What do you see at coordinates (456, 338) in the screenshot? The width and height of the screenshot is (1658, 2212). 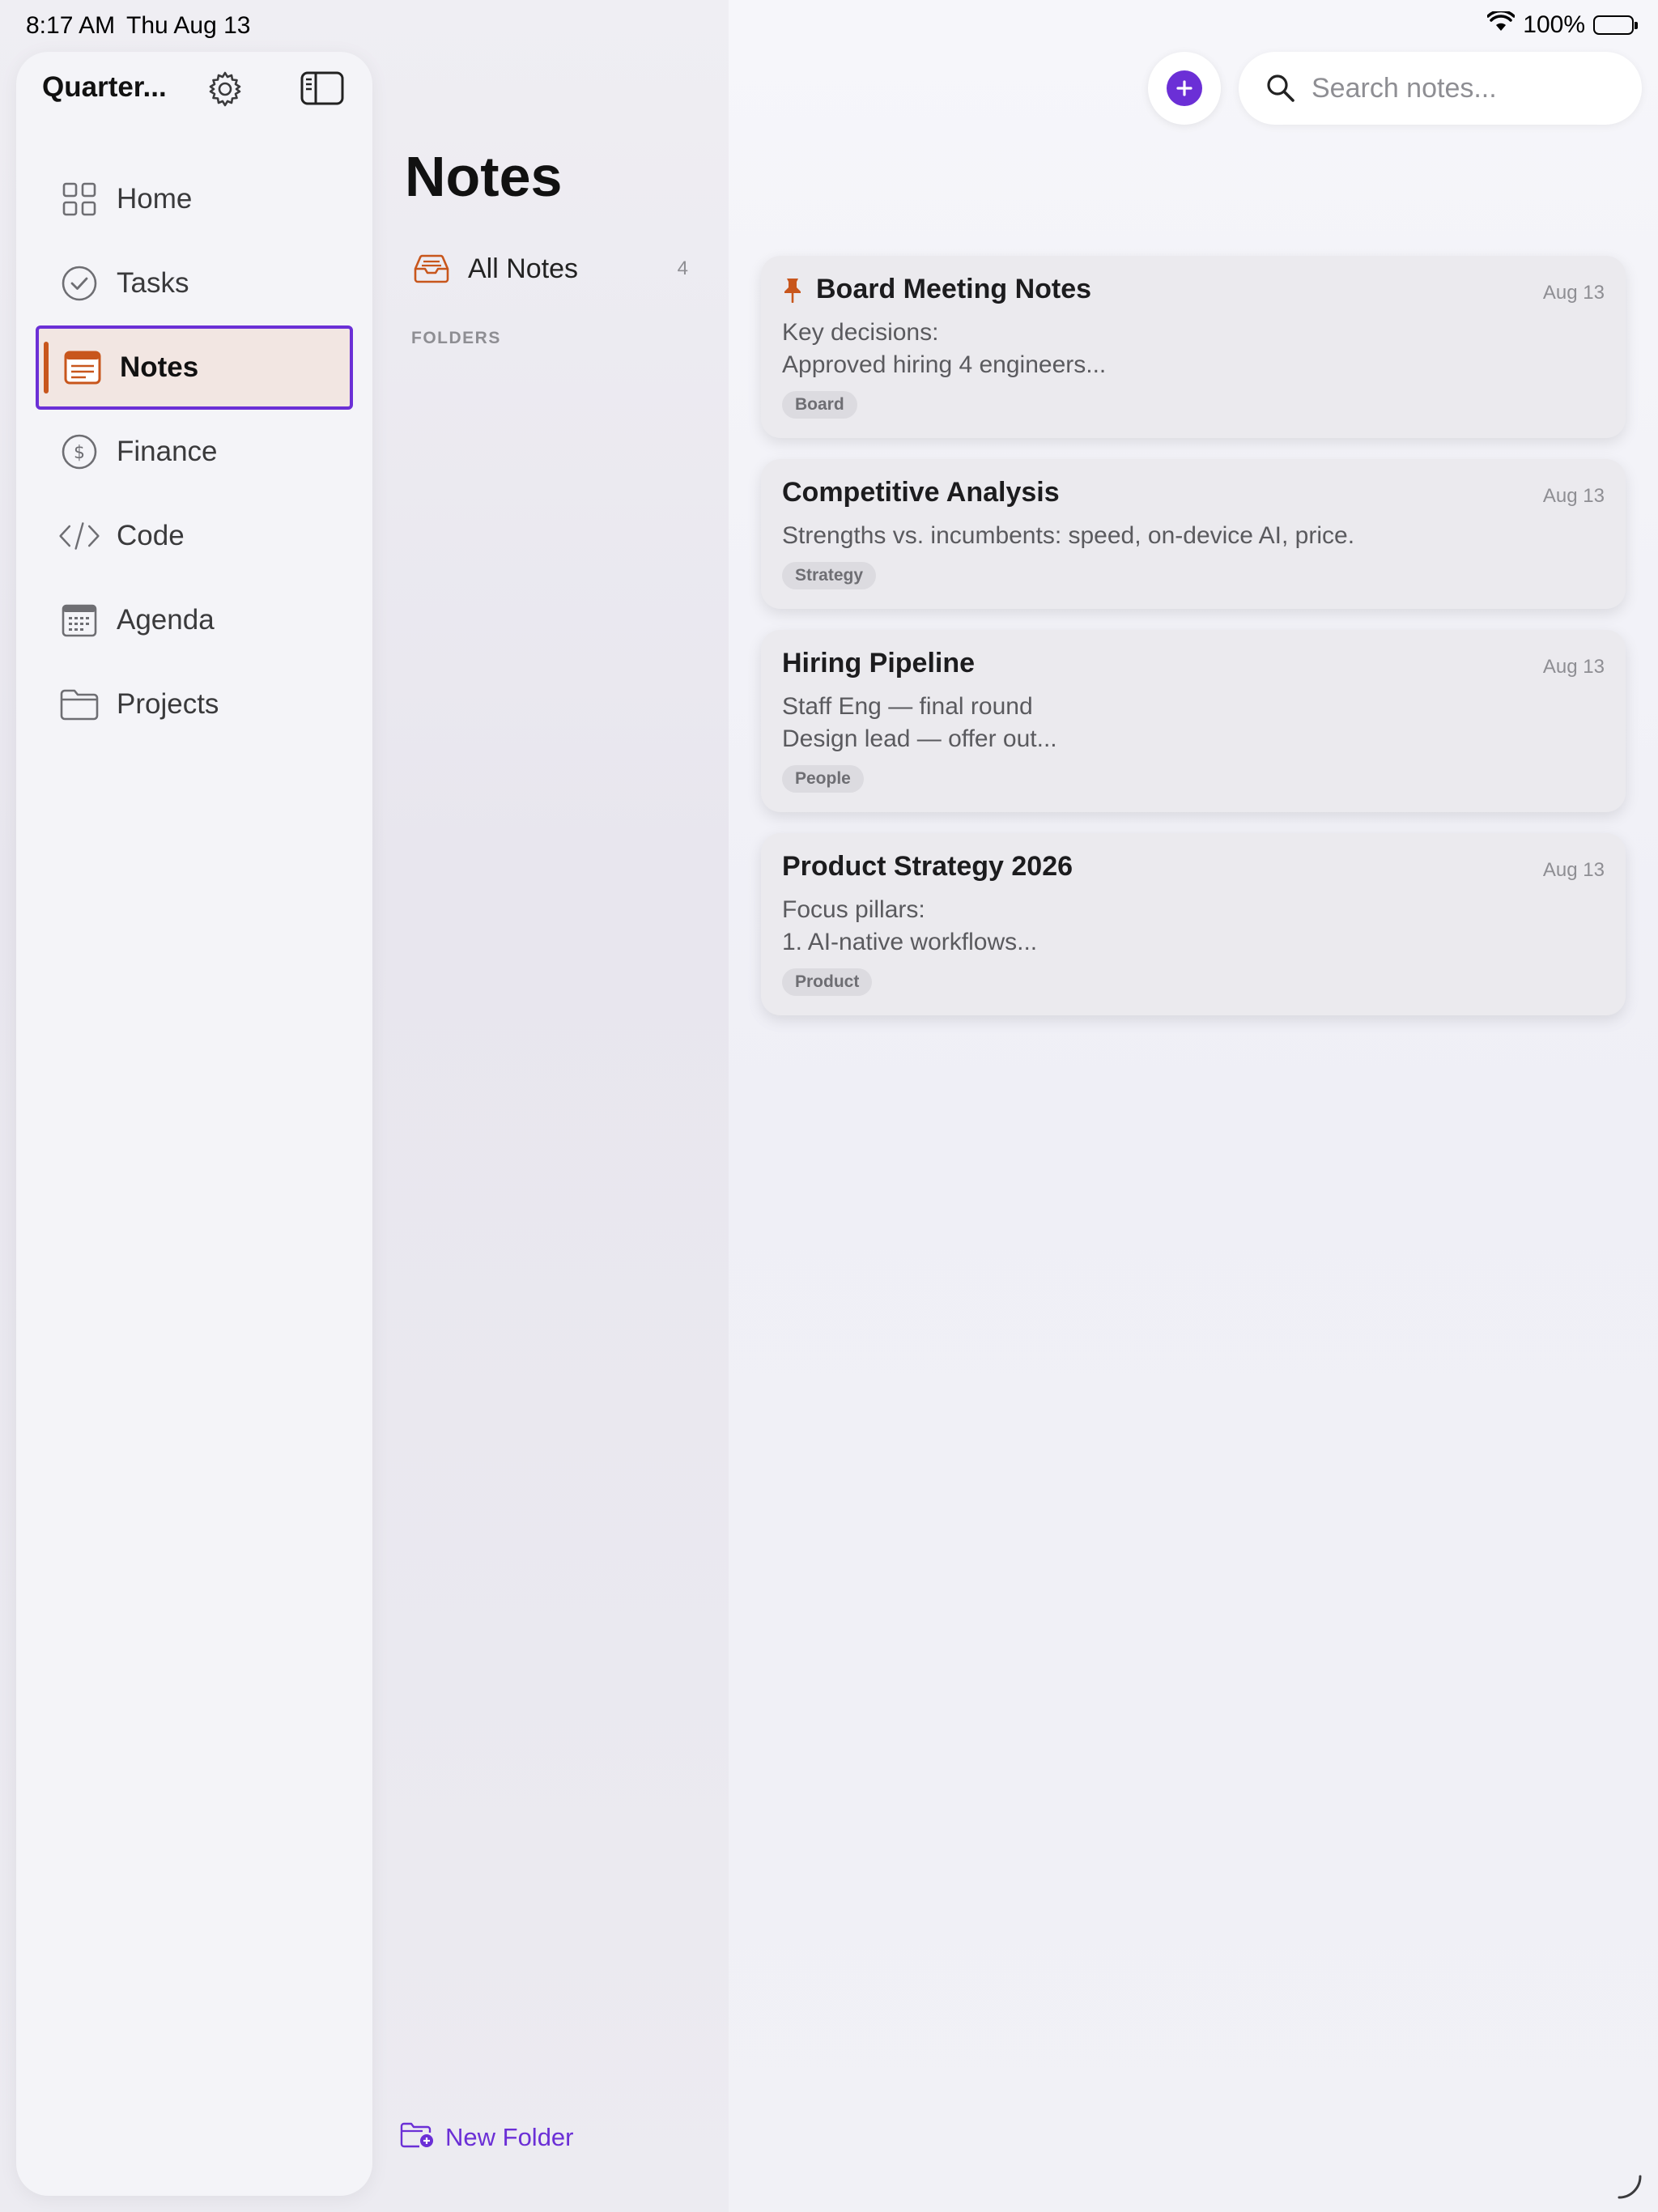 I see `folders-header: FOLDERS` at bounding box center [456, 338].